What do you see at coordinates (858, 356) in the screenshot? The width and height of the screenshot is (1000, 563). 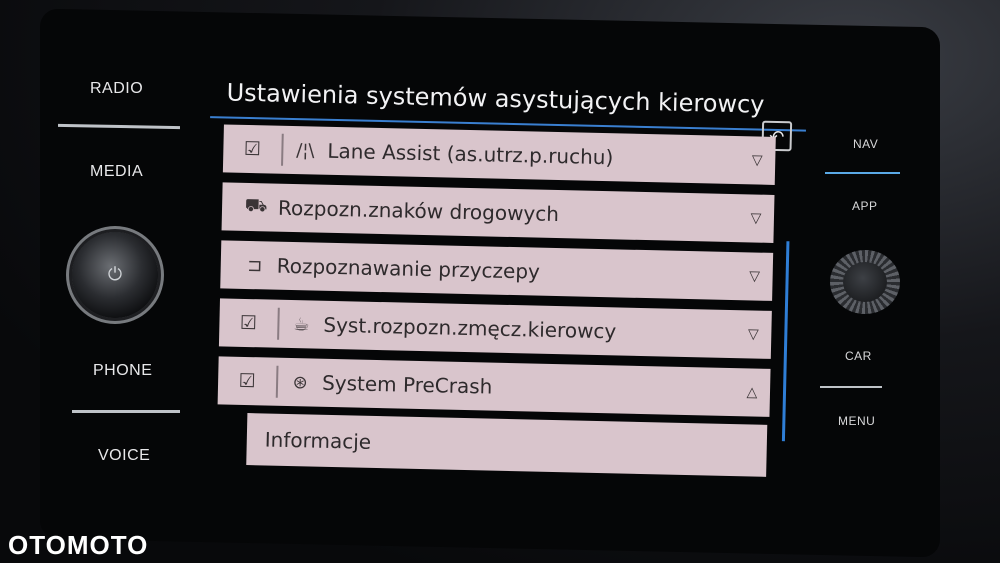 I see `car-button: CAR` at bounding box center [858, 356].